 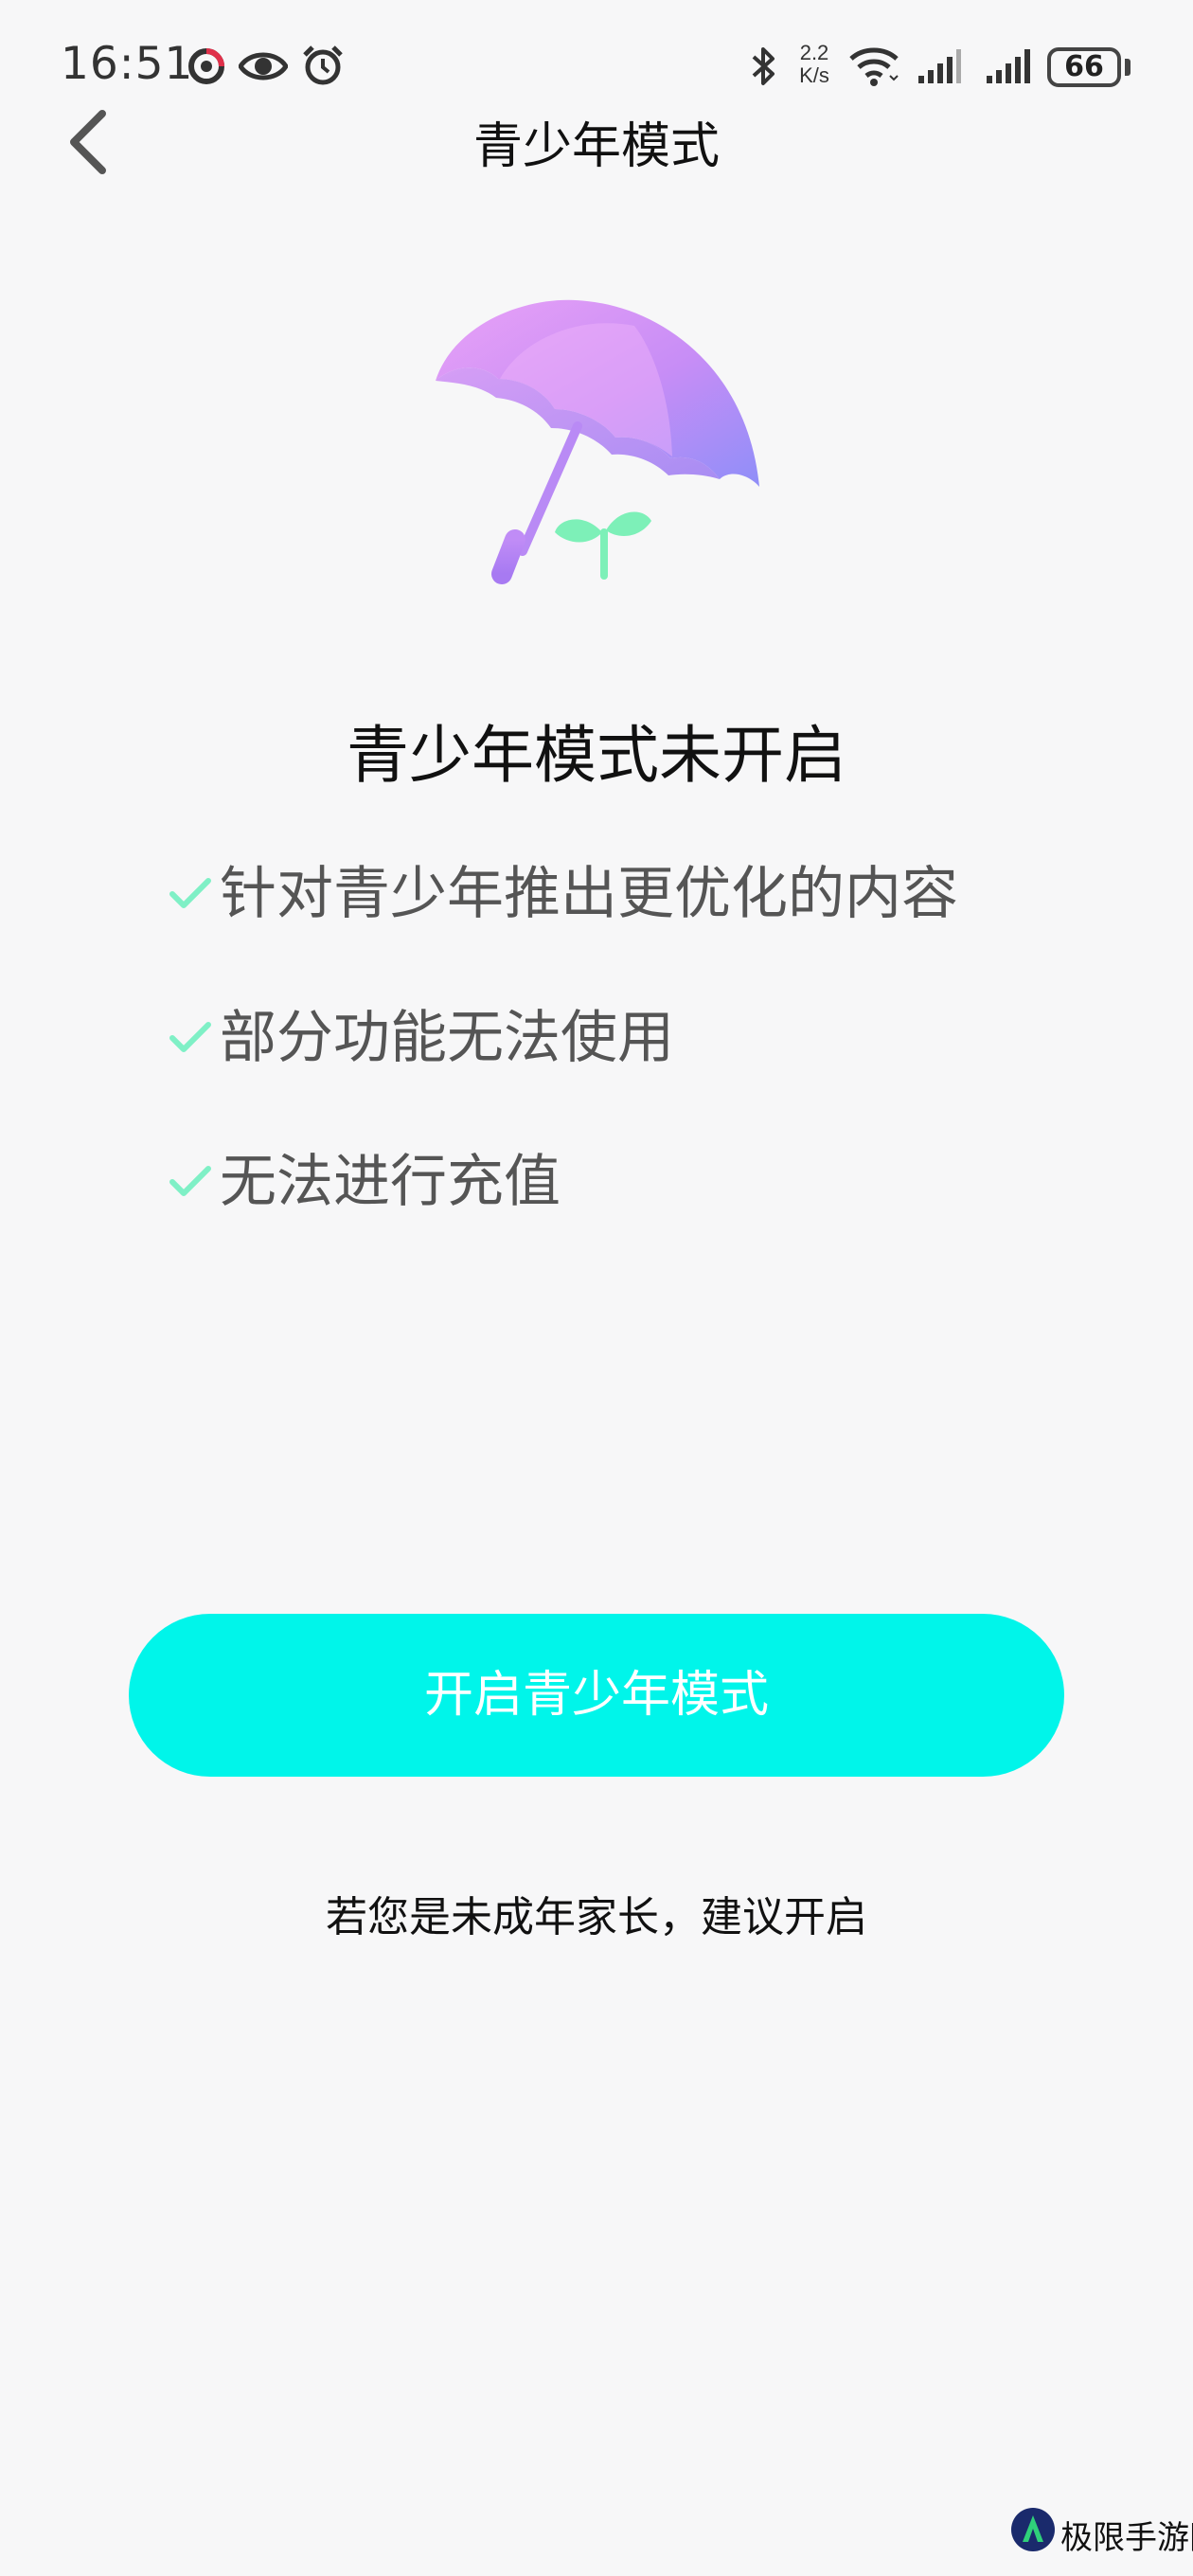 I want to click on wifi-icon, so click(x=874, y=66).